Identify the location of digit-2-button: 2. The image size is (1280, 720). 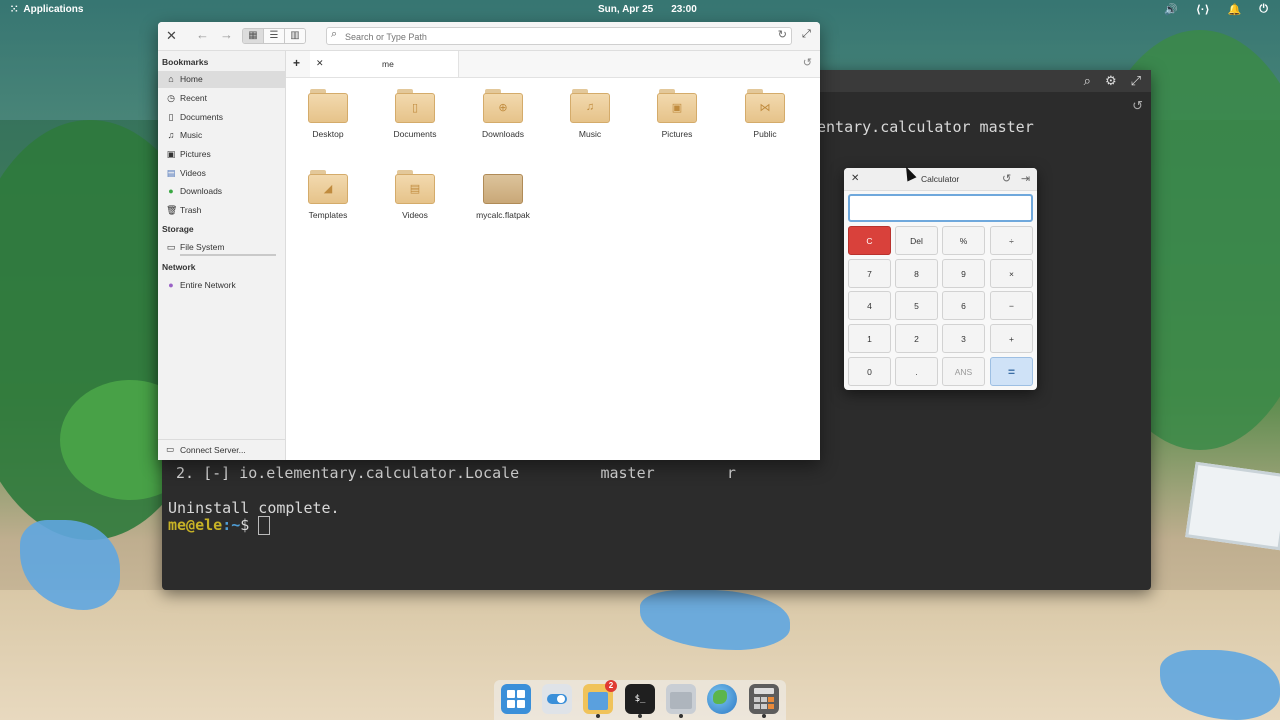
(916, 338).